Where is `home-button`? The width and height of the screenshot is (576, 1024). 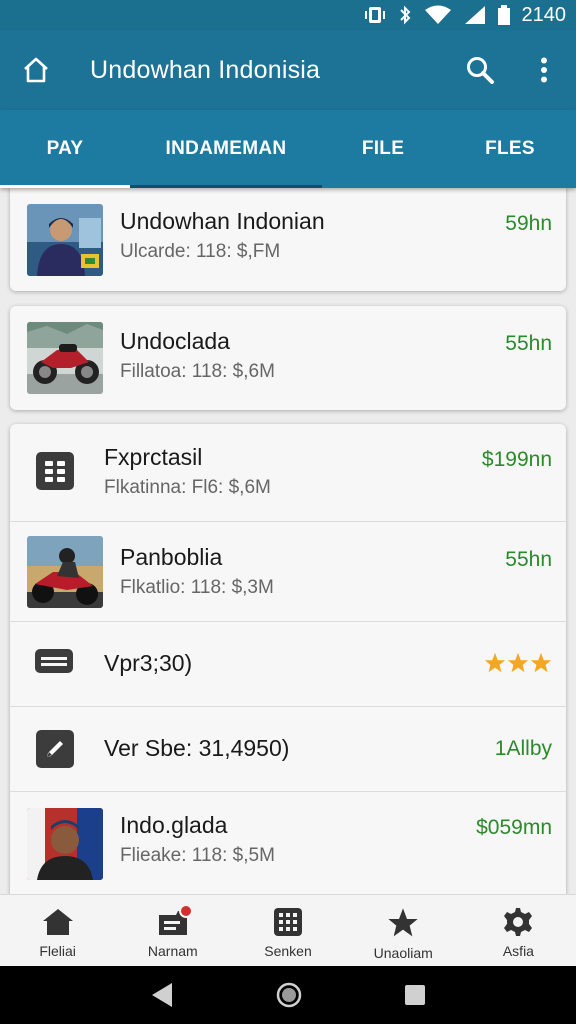
home-button is located at coordinates (36, 70).